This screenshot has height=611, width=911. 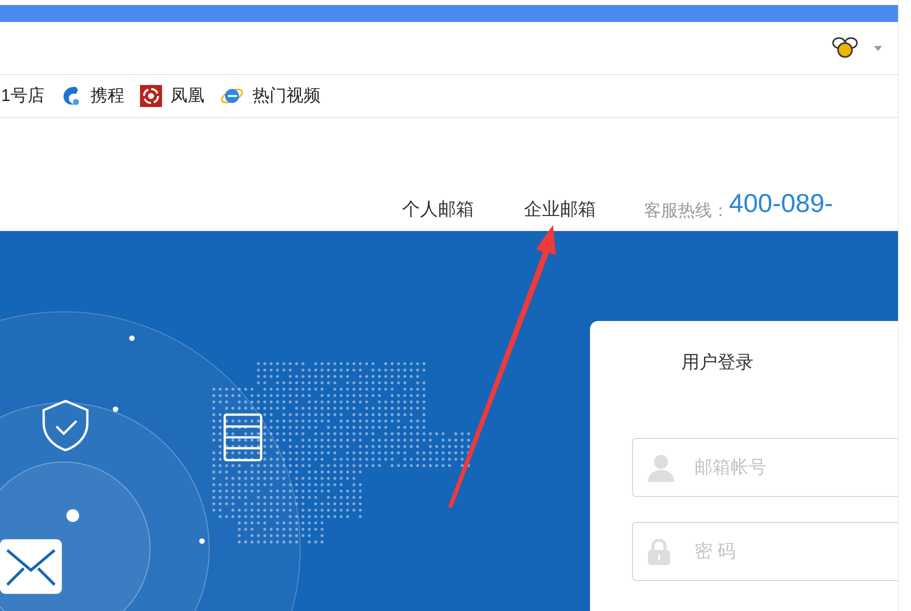 What do you see at coordinates (765, 467) in the screenshot?
I see `account-field: 邮箱帐号` at bounding box center [765, 467].